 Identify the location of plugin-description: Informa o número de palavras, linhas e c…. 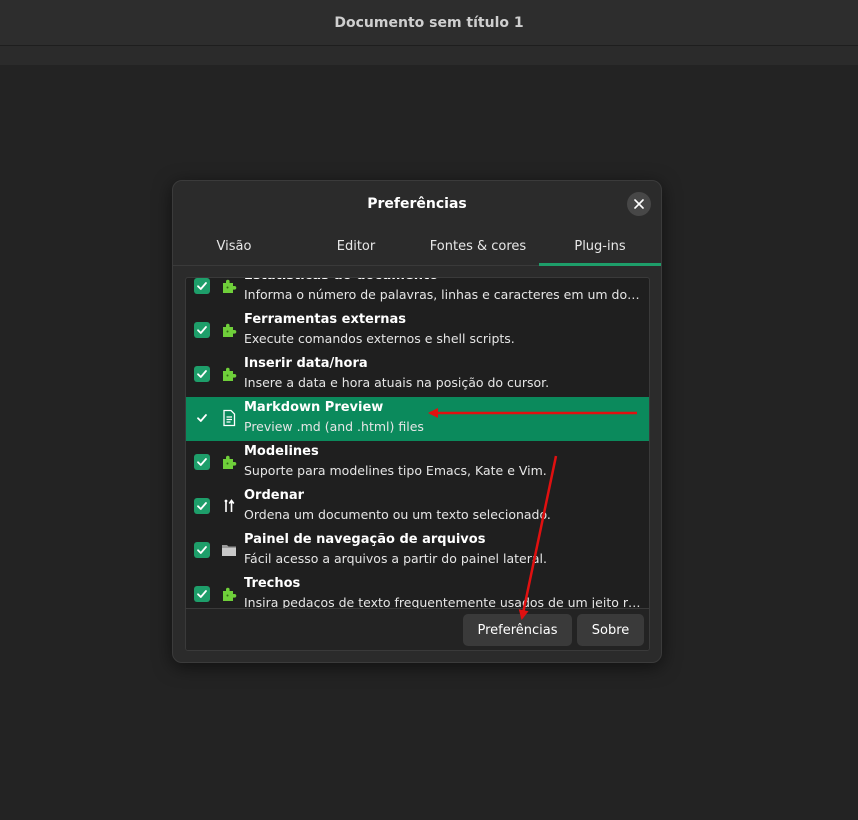
(443, 294).